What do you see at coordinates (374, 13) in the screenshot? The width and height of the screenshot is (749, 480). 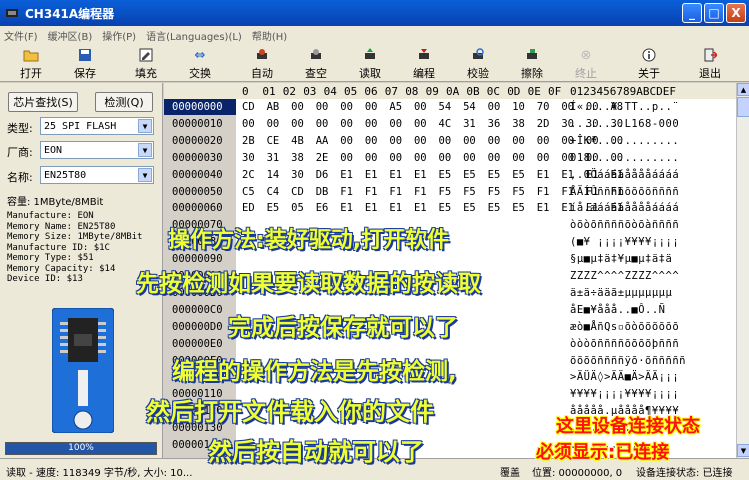 I see `title-bar: CH341A编程器 _ □ X` at bounding box center [374, 13].